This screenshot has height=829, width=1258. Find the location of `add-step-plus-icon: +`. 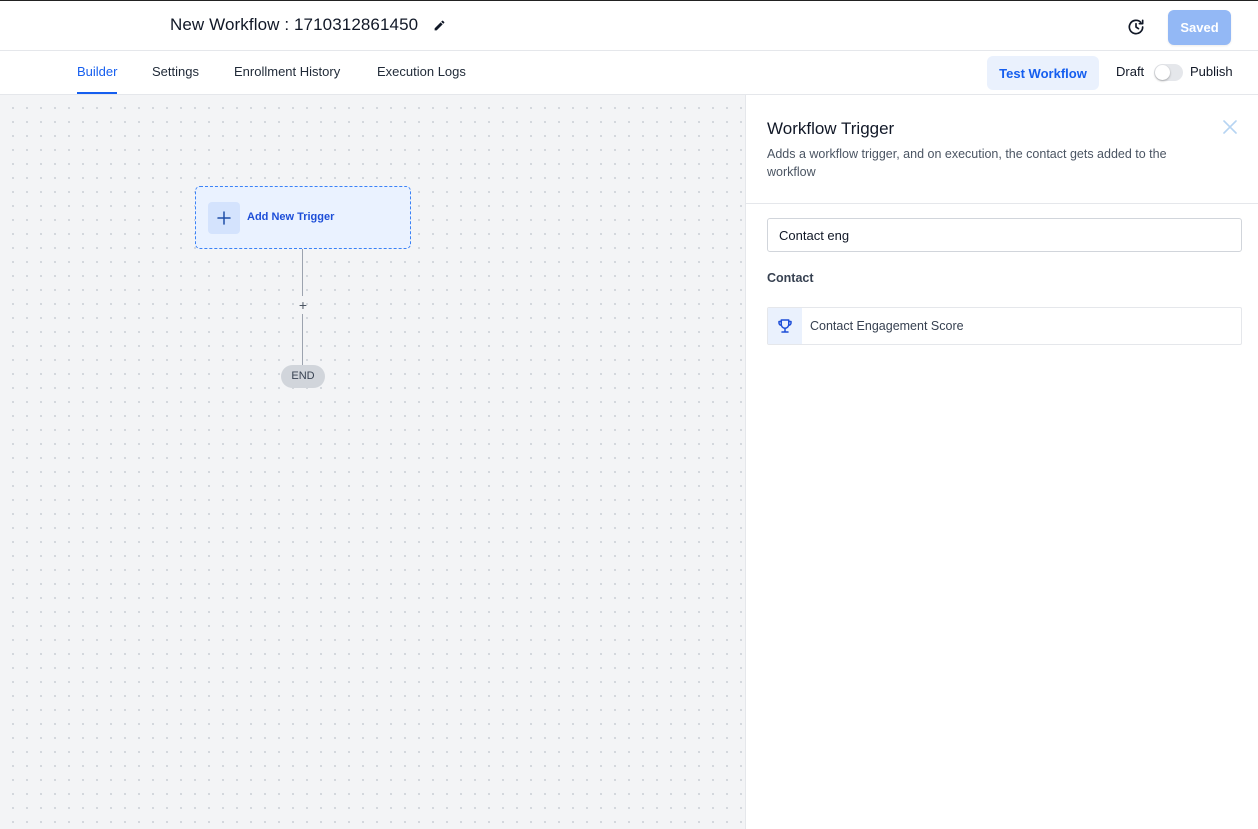

add-step-plus-icon: + is located at coordinates (303, 305).